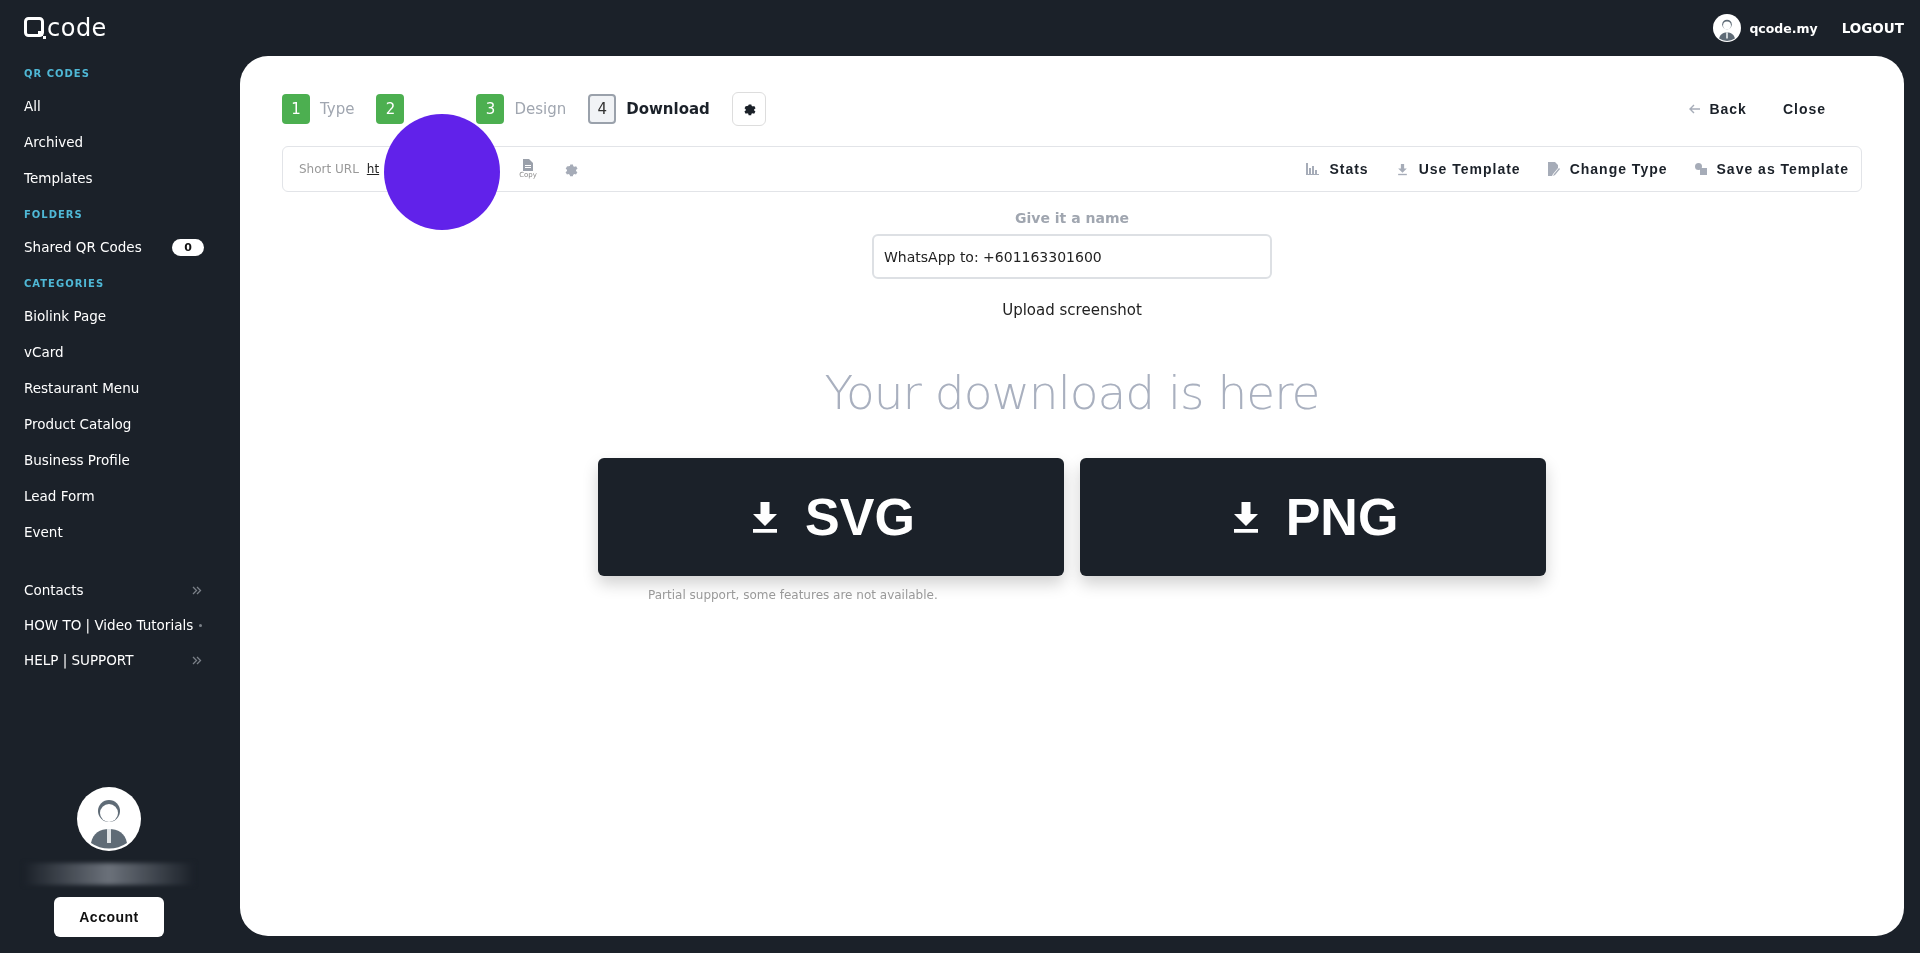 The image size is (1920, 953). I want to click on settings-icon, so click(748, 109).